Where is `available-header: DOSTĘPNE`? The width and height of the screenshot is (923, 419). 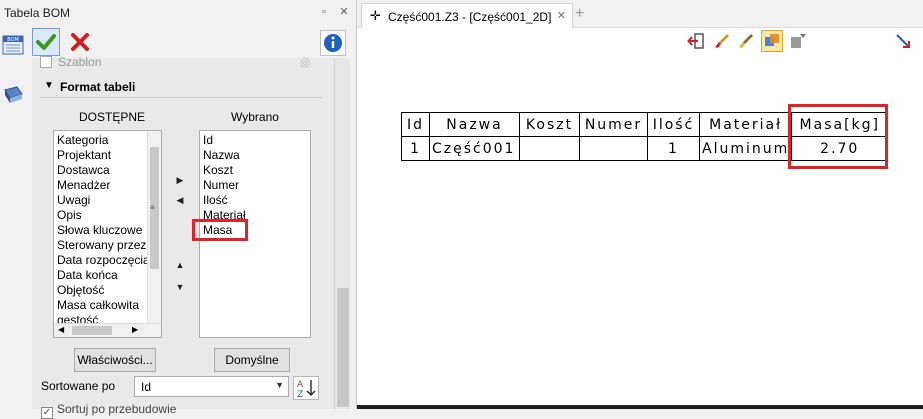 available-header: DOSTĘPNE is located at coordinates (112, 117).